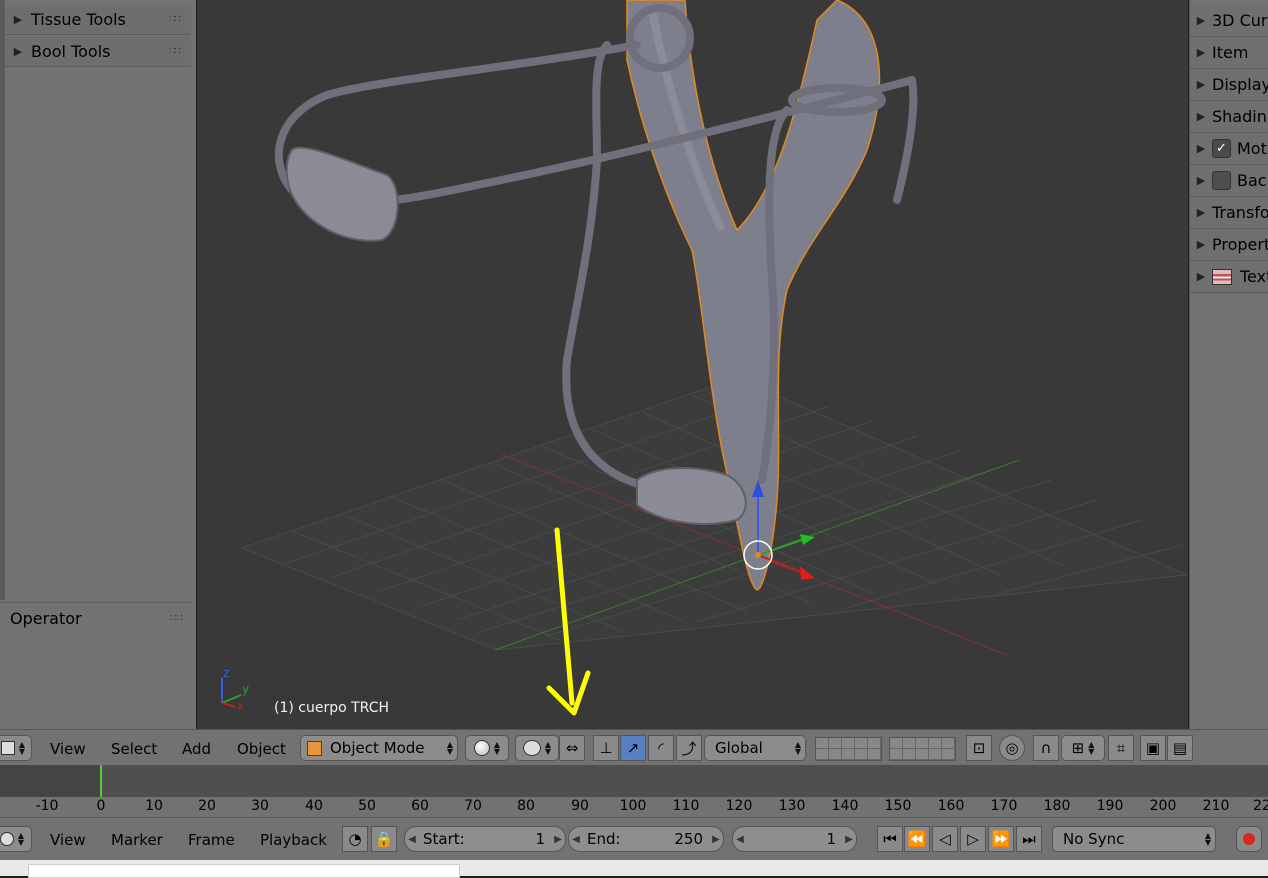  What do you see at coordinates (898, 806) in the screenshot?
I see `tick-label: 150` at bounding box center [898, 806].